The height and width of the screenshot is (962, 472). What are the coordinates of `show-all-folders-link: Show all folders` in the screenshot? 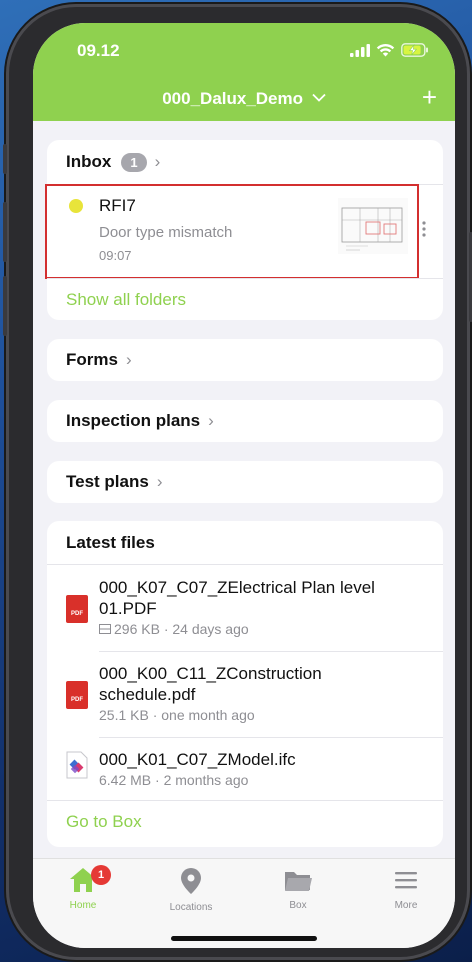 It's located at (126, 300).